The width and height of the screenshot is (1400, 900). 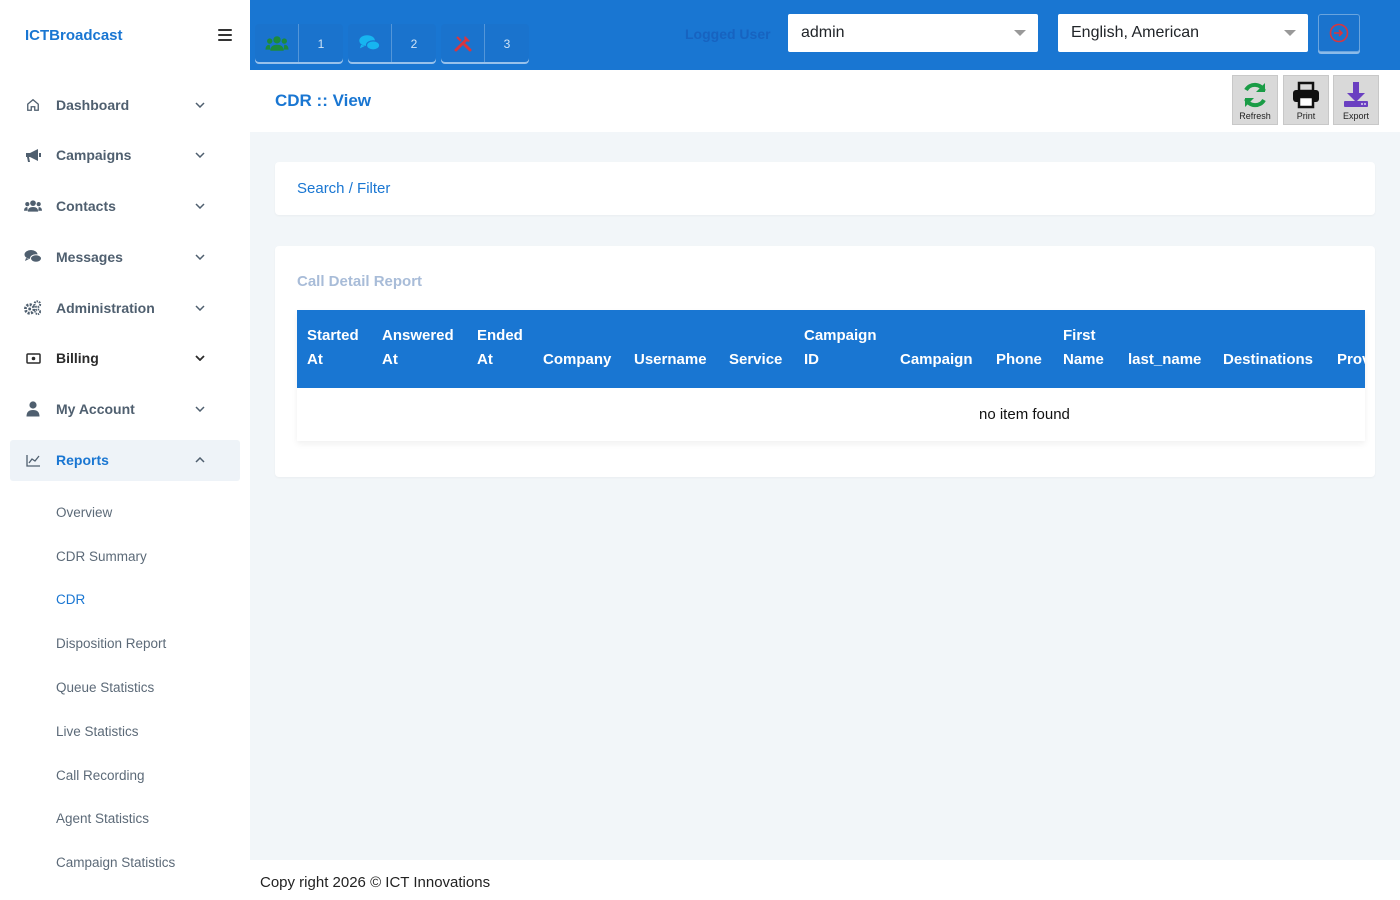 I want to click on pill-count-area: 1, so click(x=321, y=43).